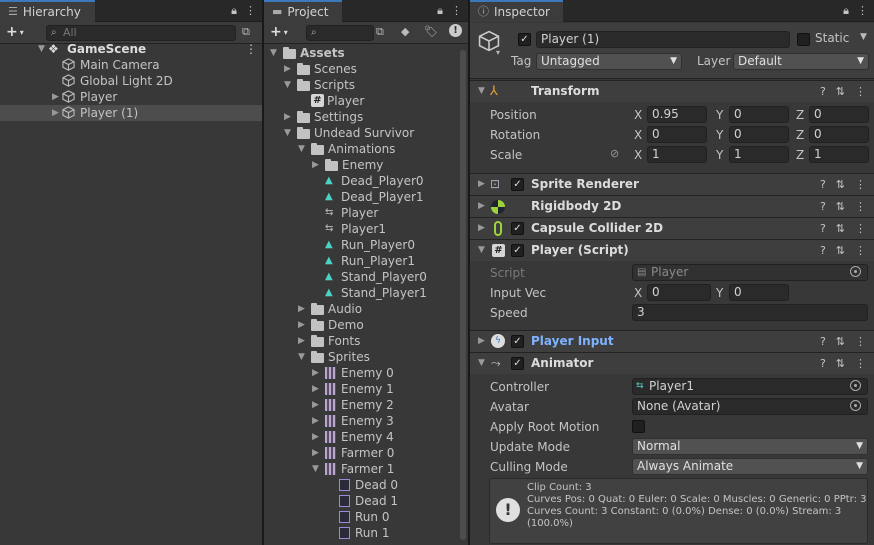  I want to click on sprite-renderer-header: ▶ ⊡ ✓ Sprite Renderer ? ⇅ ⋮, so click(672, 184).